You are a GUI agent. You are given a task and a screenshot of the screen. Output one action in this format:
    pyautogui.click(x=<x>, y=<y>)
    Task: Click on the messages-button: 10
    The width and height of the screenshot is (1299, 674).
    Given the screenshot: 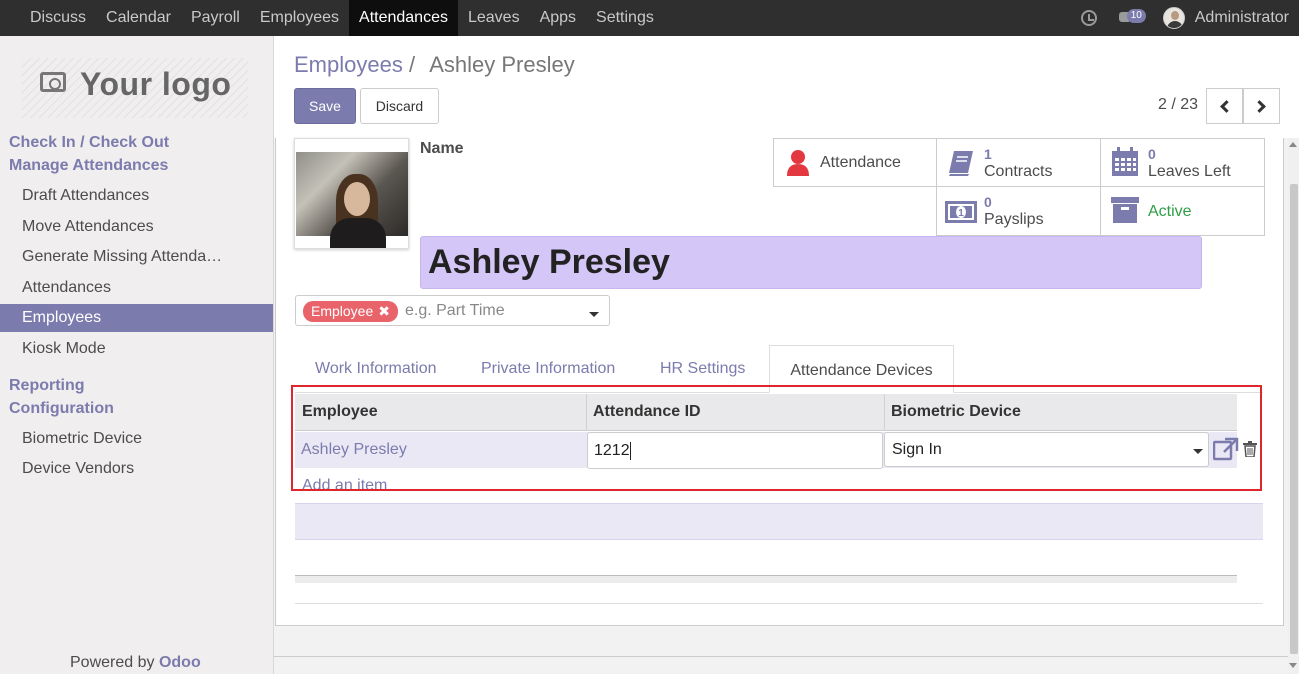 What is the action you would take?
    pyautogui.click(x=1132, y=17)
    